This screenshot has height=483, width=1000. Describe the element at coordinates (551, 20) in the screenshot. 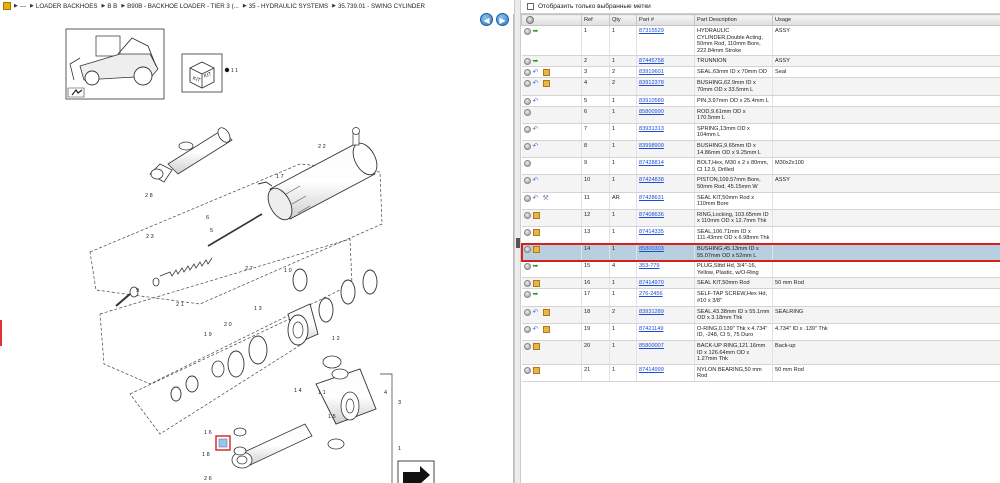

I see `select-all-header` at that location.